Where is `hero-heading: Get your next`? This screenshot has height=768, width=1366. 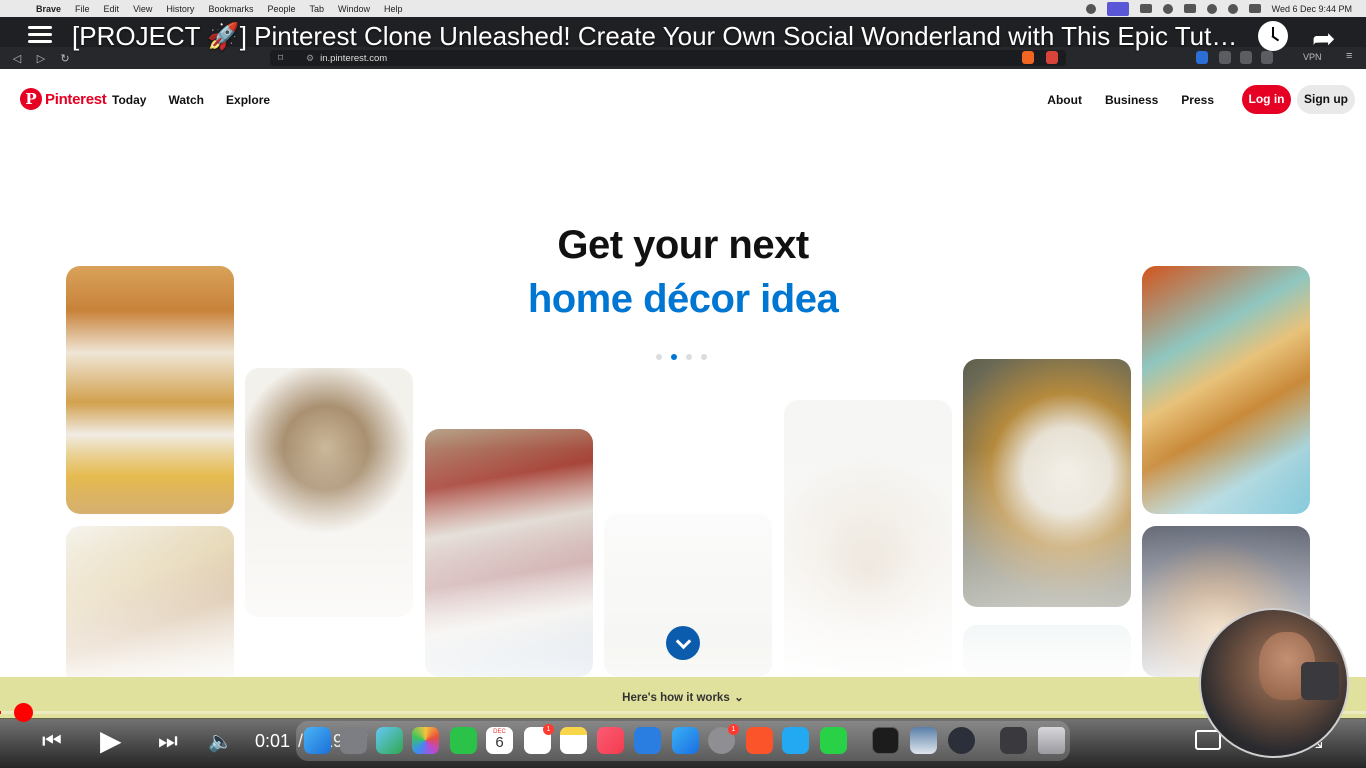 hero-heading: Get your next is located at coordinates (683, 245).